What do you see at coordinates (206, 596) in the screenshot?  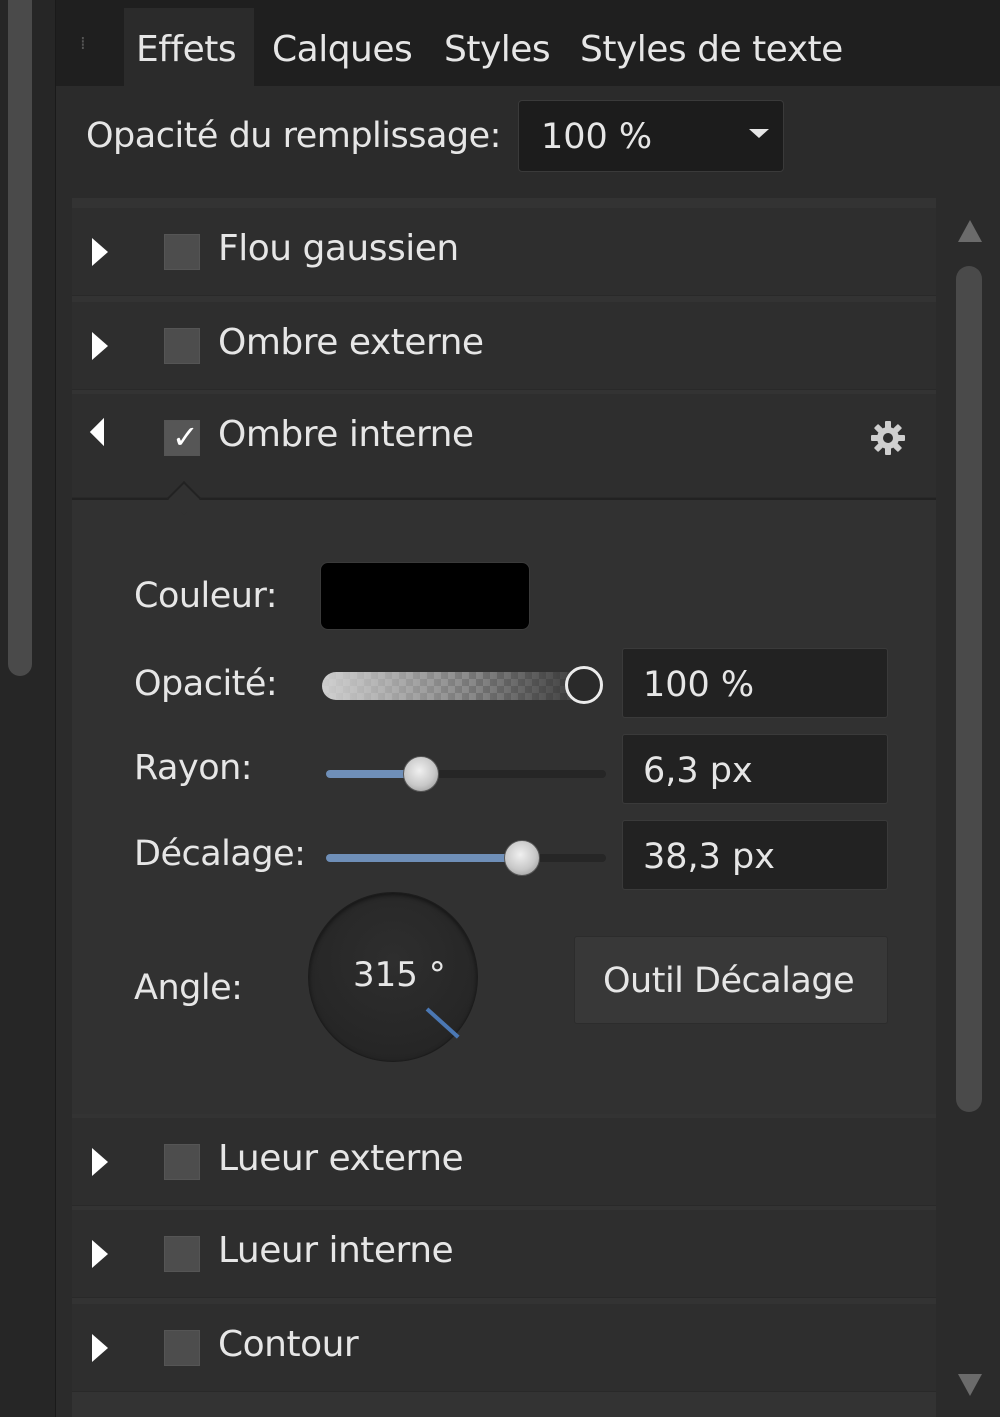 I see `color-label: Couleur:` at bounding box center [206, 596].